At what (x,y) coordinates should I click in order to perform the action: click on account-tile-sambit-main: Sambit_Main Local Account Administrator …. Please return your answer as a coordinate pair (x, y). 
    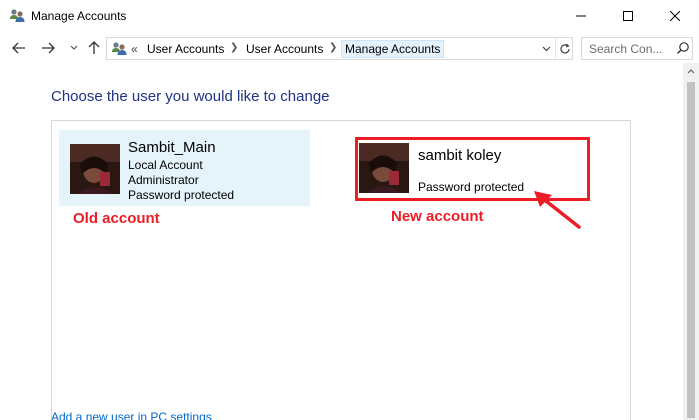
    Looking at the image, I should click on (184, 168).